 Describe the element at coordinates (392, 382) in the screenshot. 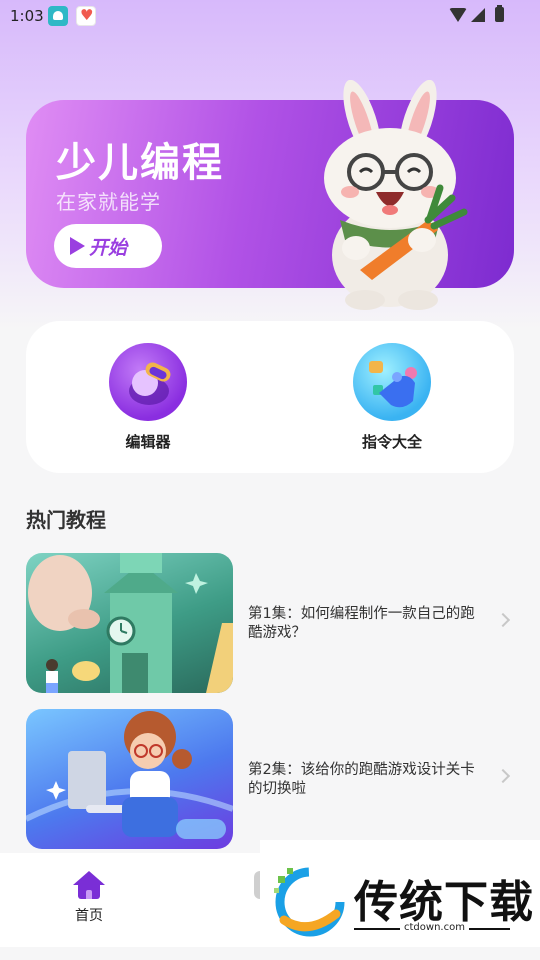

I see `commands-icon` at that location.